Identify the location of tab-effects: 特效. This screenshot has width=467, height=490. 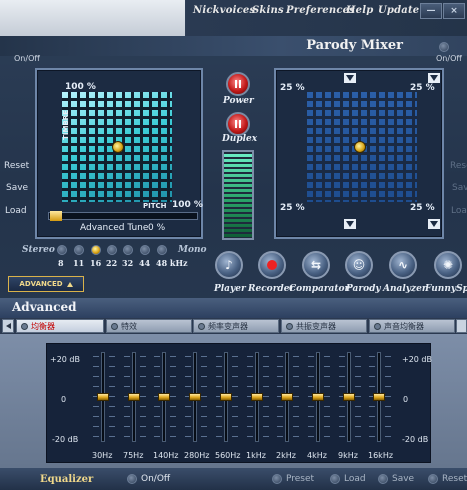
(149, 326).